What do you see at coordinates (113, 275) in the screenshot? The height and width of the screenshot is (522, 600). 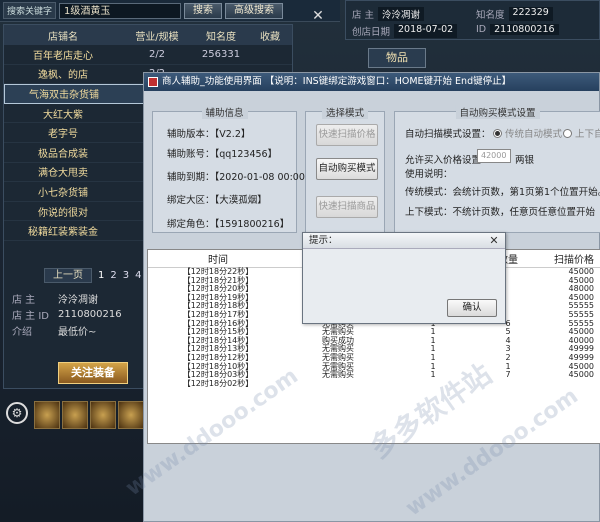 I see `page-2: 2` at bounding box center [113, 275].